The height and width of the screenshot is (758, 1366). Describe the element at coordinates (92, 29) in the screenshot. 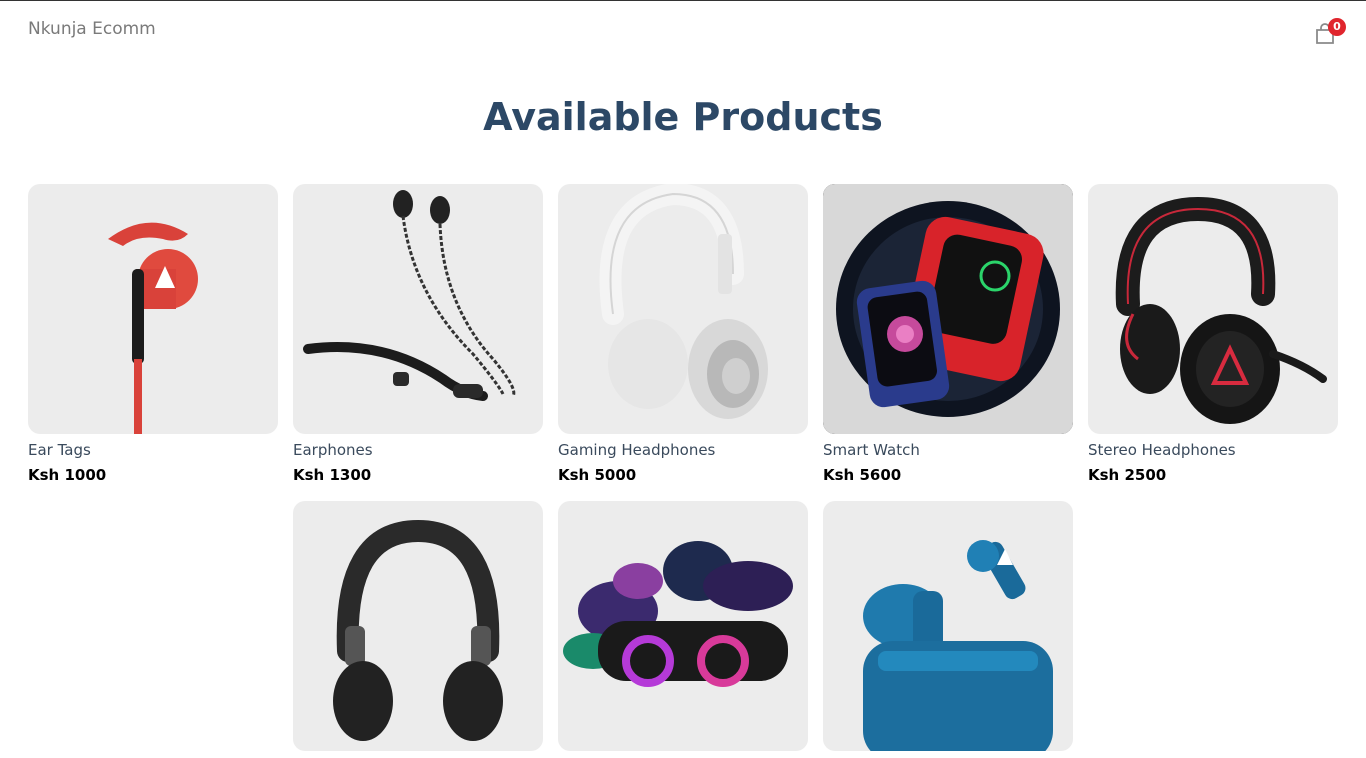

I see `brand-logo-link: Nkunja Ecomm` at that location.